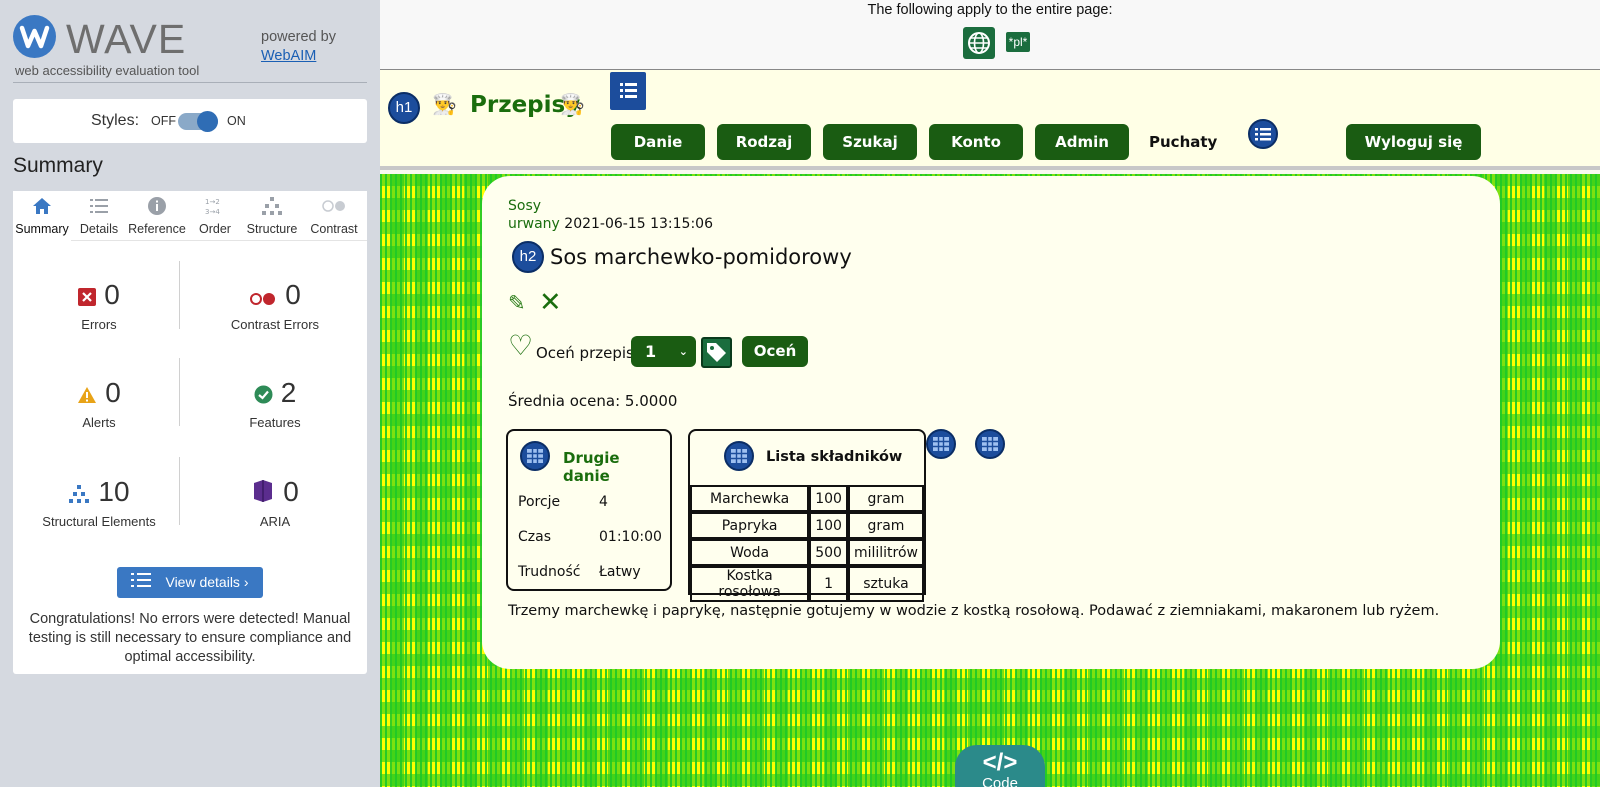 The image size is (1600, 787). What do you see at coordinates (275, 422) in the screenshot?
I see `features-label: Features` at bounding box center [275, 422].